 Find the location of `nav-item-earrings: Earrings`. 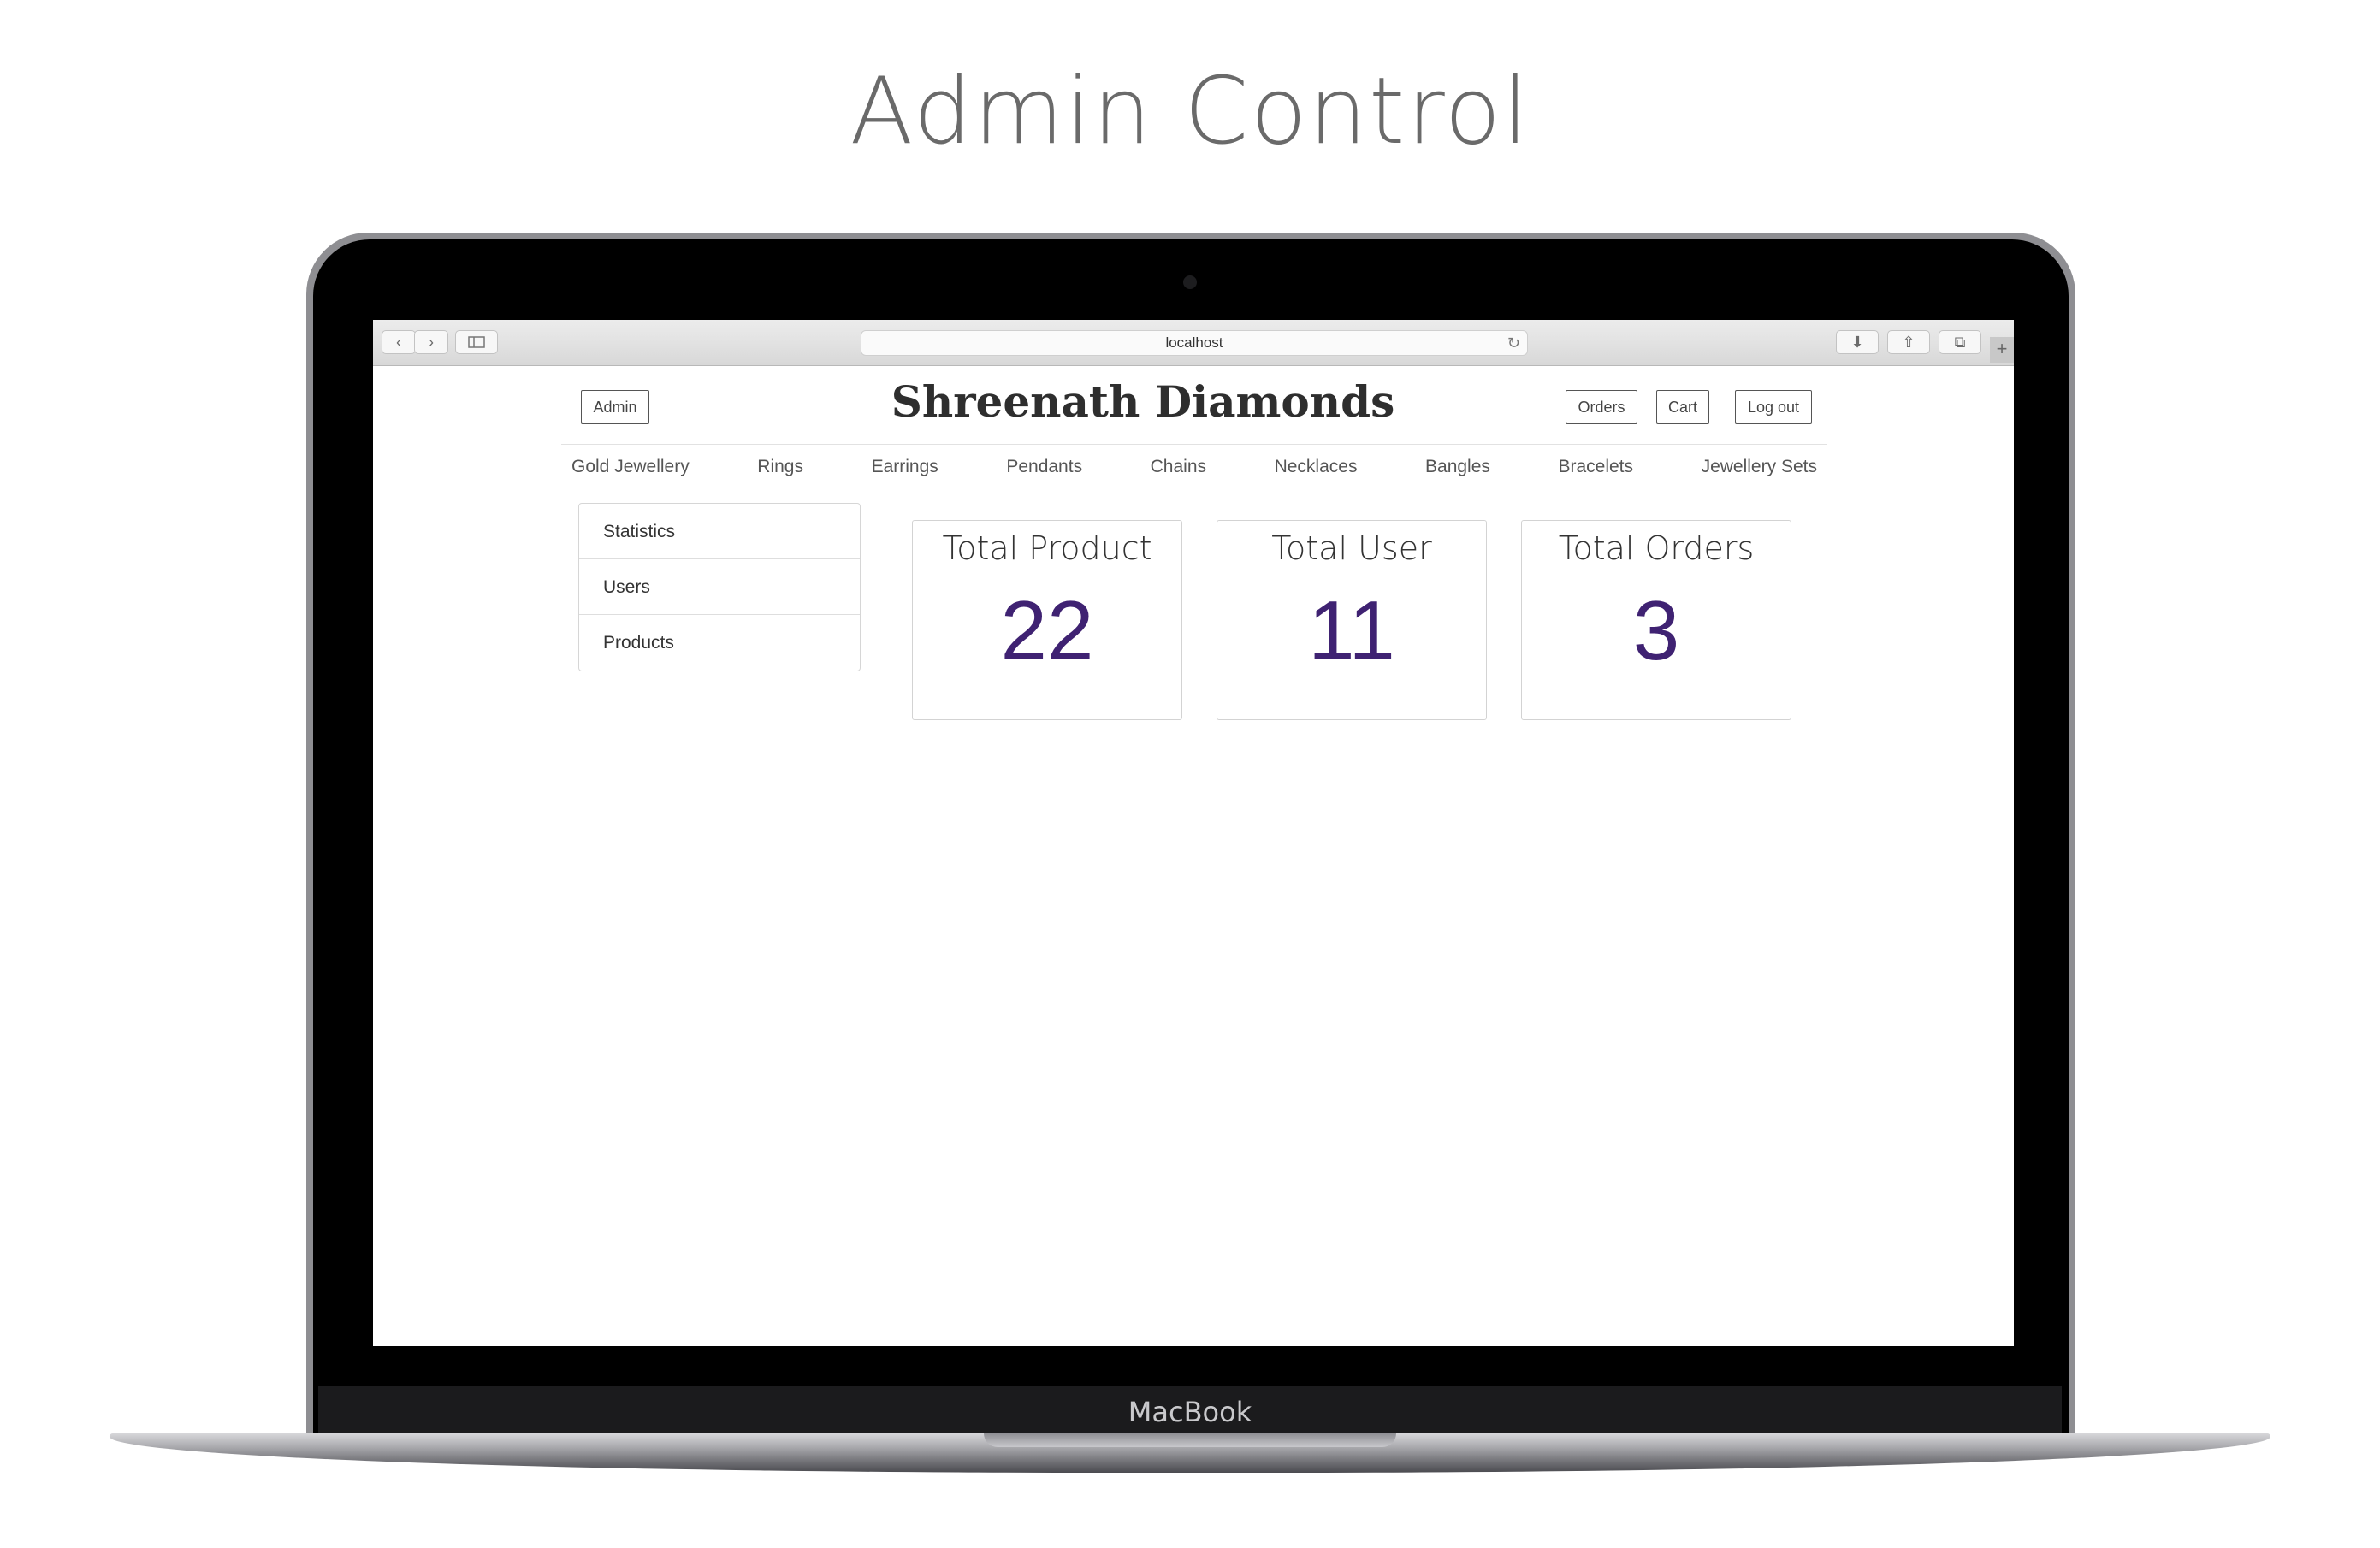

nav-item-earrings: Earrings is located at coordinates (905, 471).